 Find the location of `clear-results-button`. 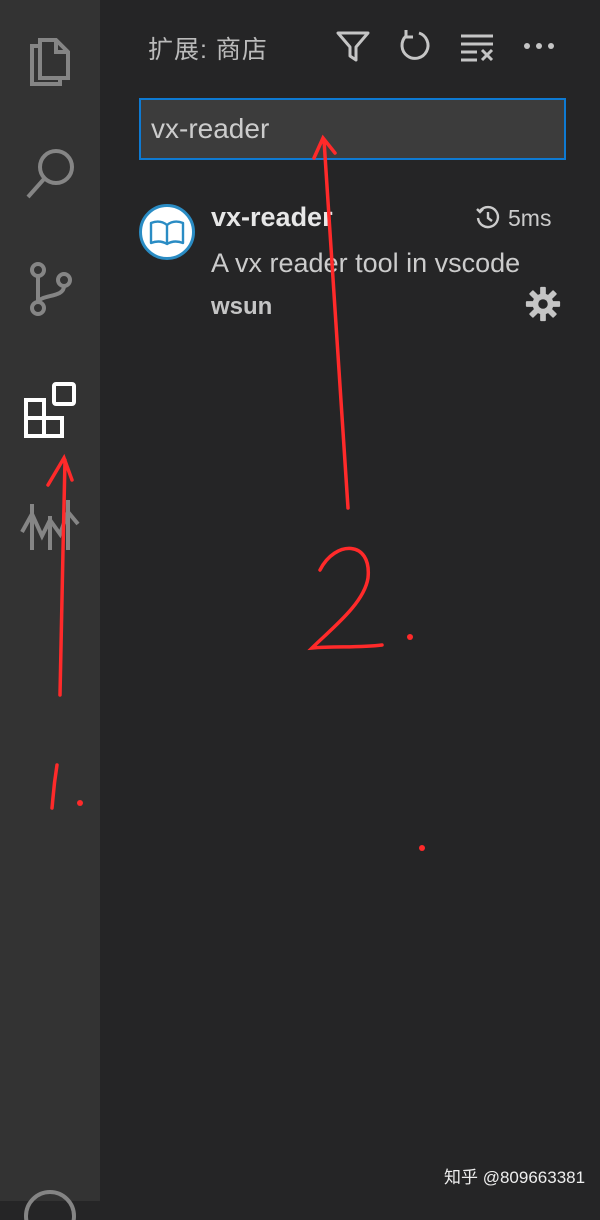

clear-results-button is located at coordinates (477, 46).